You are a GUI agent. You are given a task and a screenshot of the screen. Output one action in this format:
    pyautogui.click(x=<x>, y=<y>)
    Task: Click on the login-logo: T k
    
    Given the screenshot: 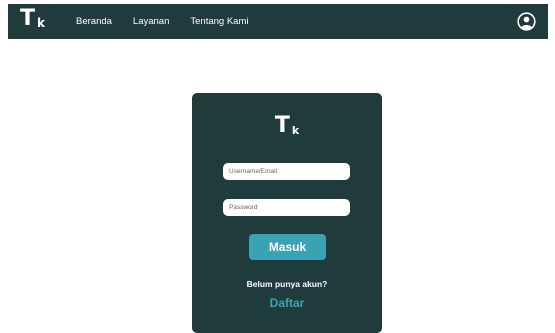 What is the action you would take?
    pyautogui.click(x=287, y=126)
    